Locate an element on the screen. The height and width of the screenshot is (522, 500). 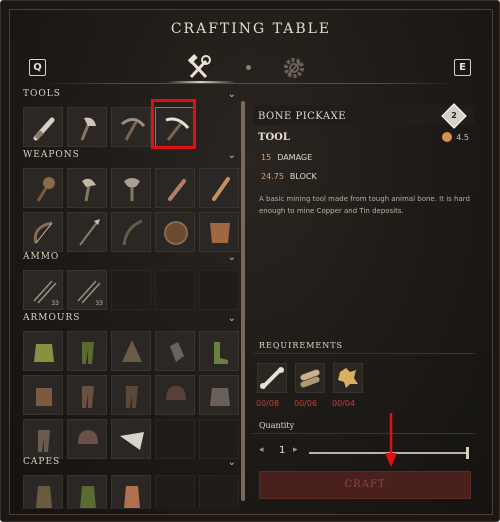
knife-icon is located at coordinates (221, 189).